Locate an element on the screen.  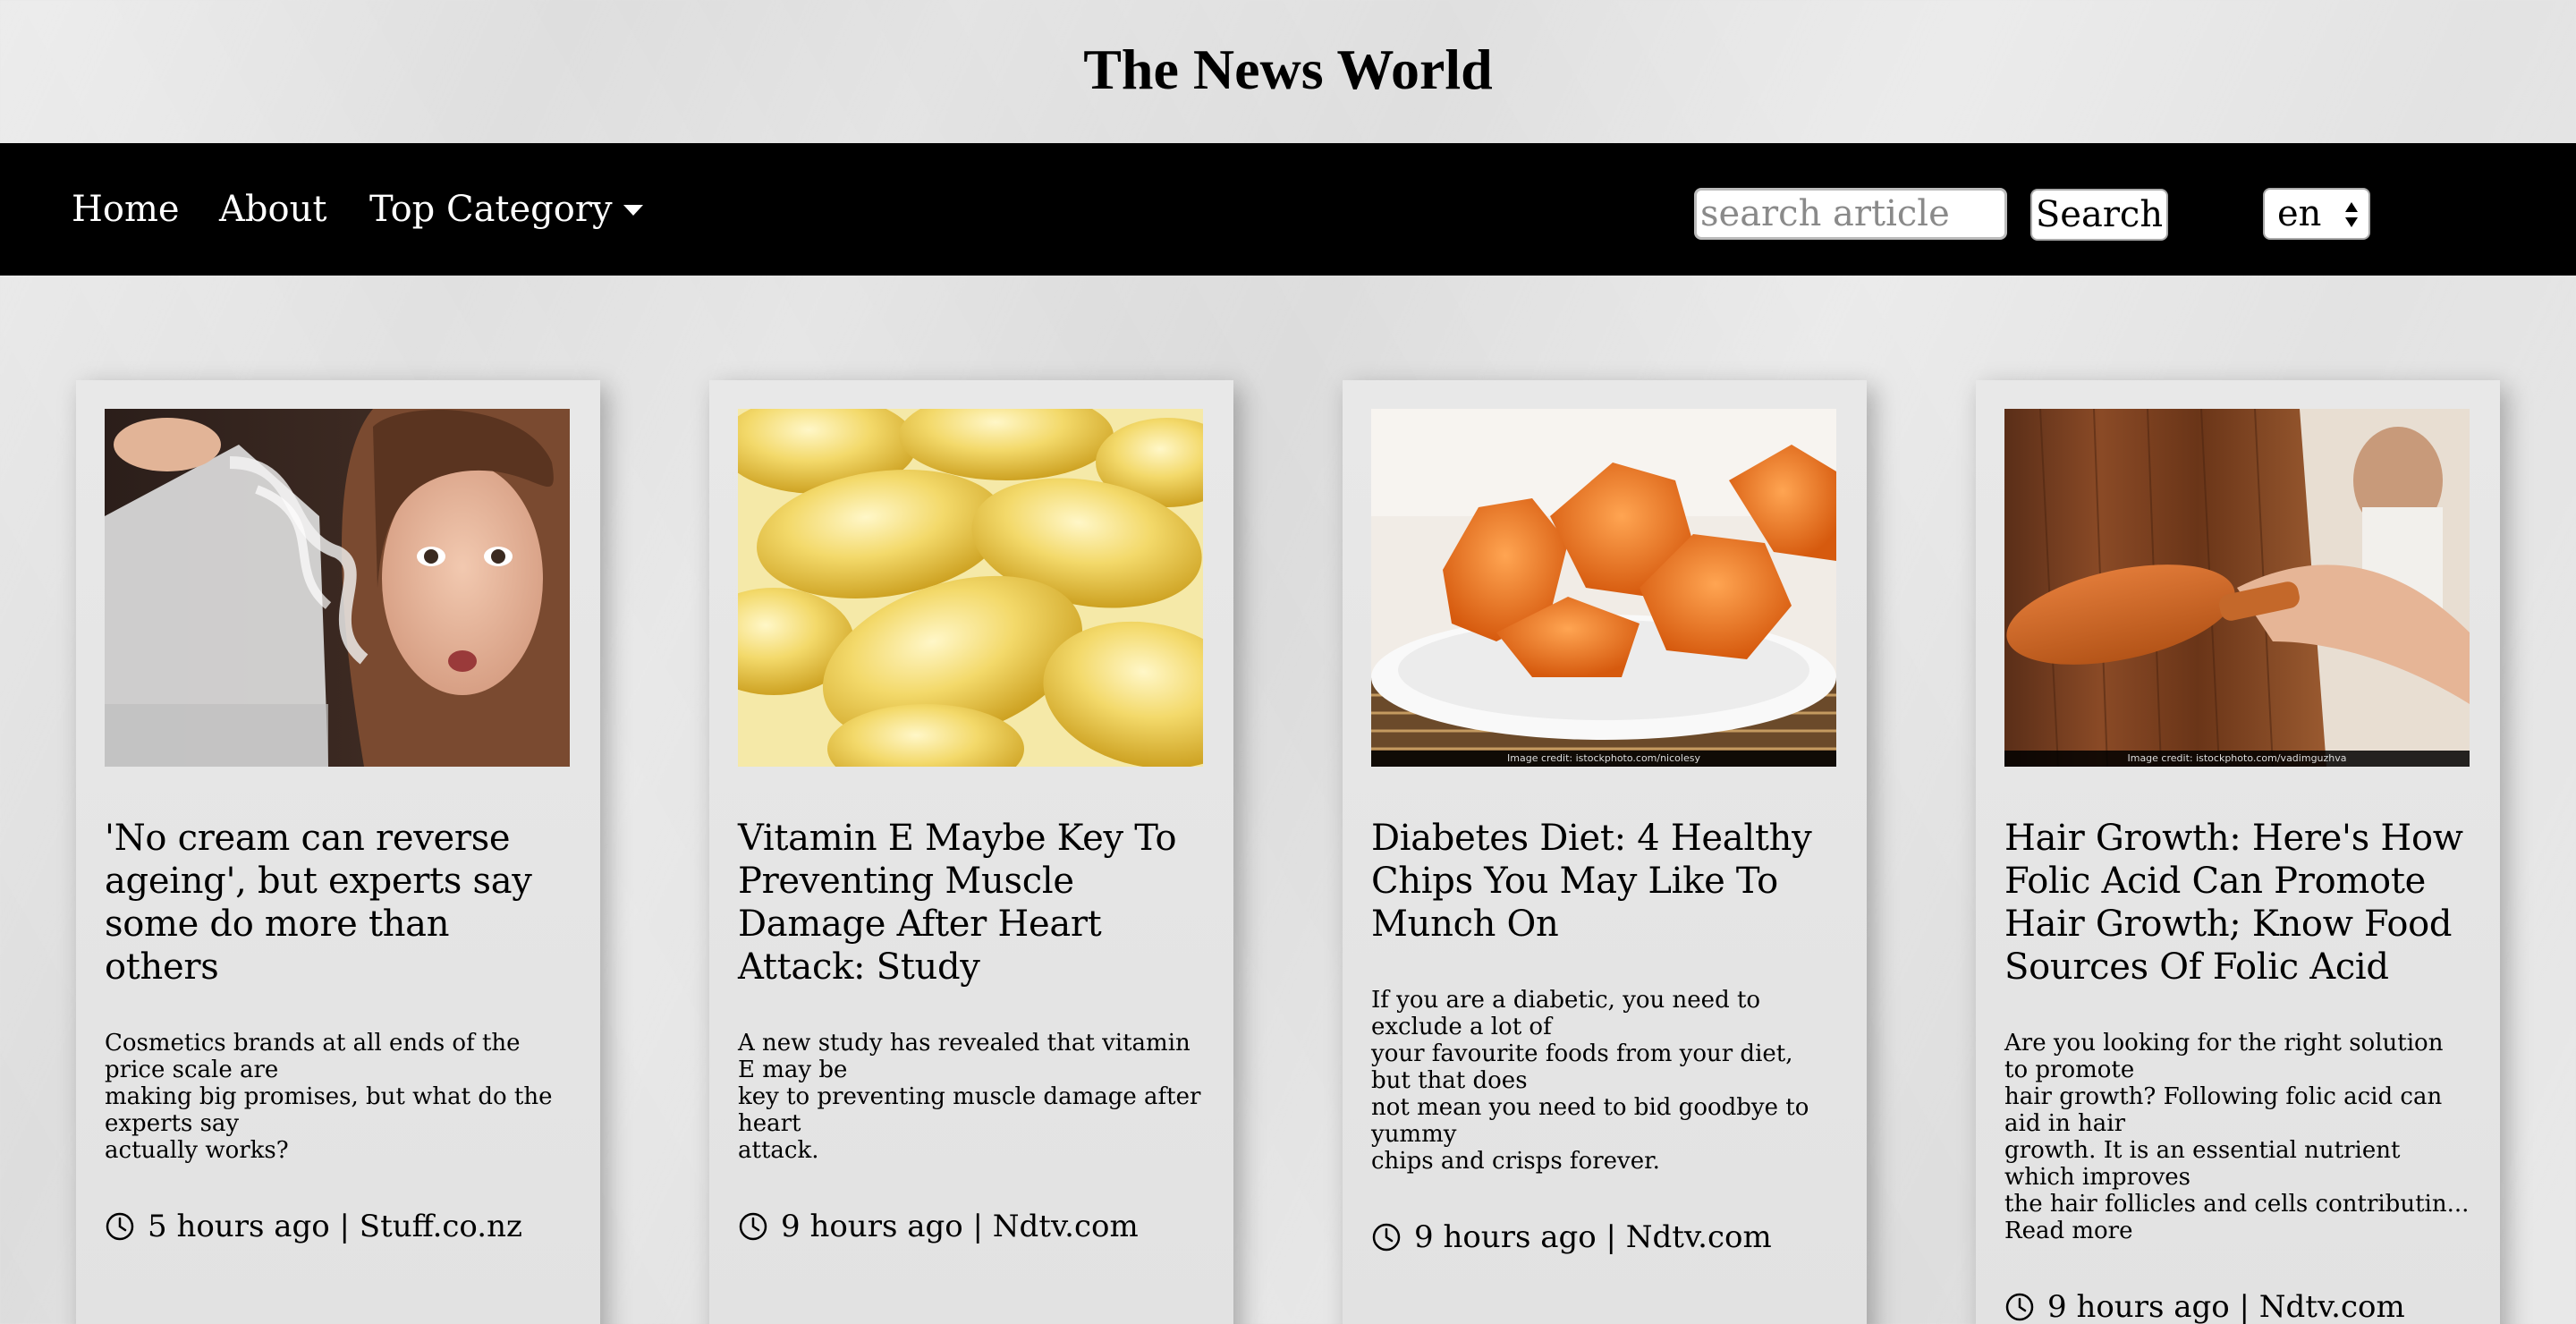
search-button: Search is located at coordinates (2099, 215).